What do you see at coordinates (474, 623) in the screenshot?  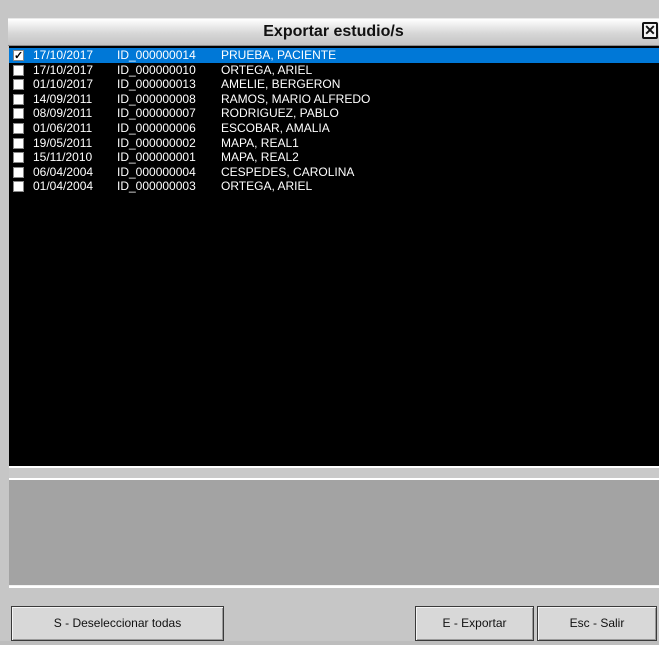 I see `export-button: E - Exportar` at bounding box center [474, 623].